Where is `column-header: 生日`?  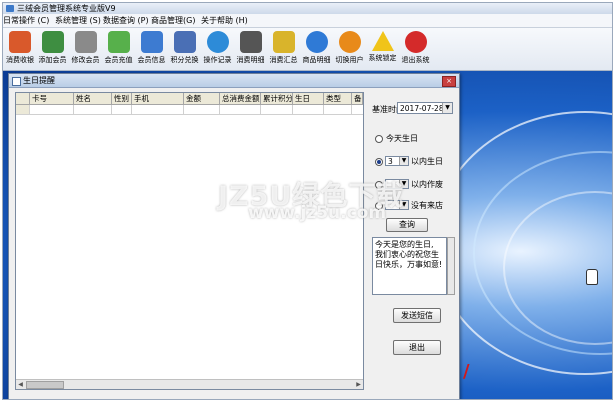
column-header: 生日 is located at coordinates (308, 98).